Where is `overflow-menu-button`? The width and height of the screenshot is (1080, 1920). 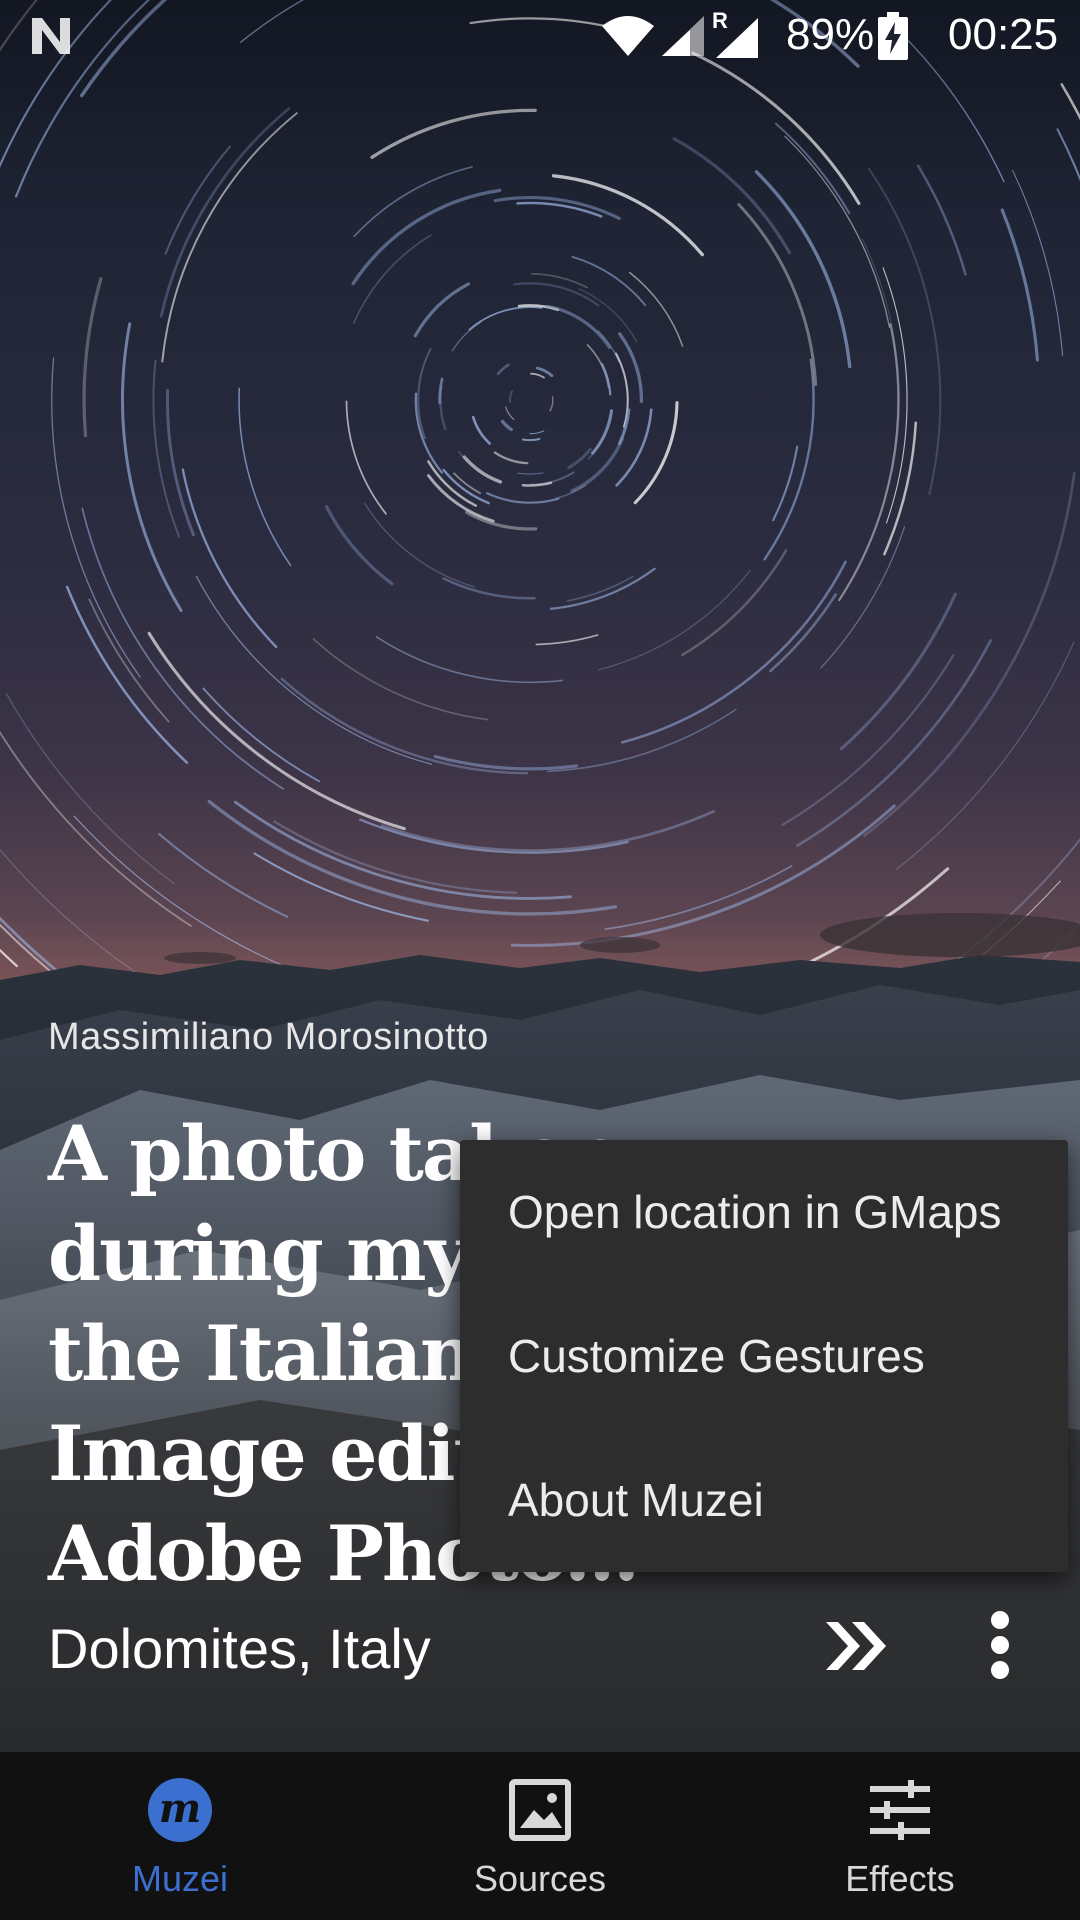 overflow-menu-button is located at coordinates (1000, 1645).